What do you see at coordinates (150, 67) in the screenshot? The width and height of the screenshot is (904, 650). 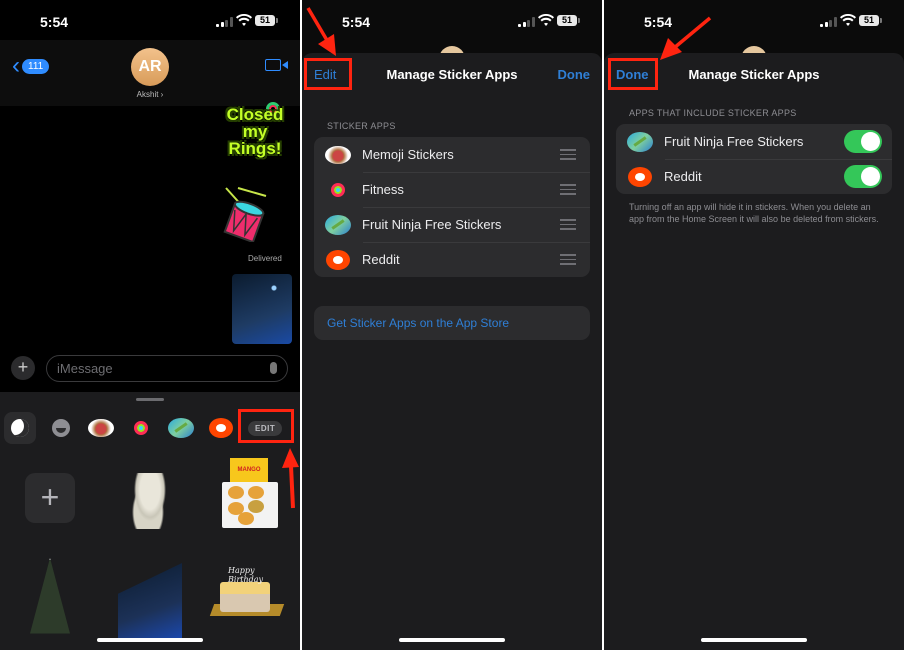 I see `contact-avatar: AR` at bounding box center [150, 67].